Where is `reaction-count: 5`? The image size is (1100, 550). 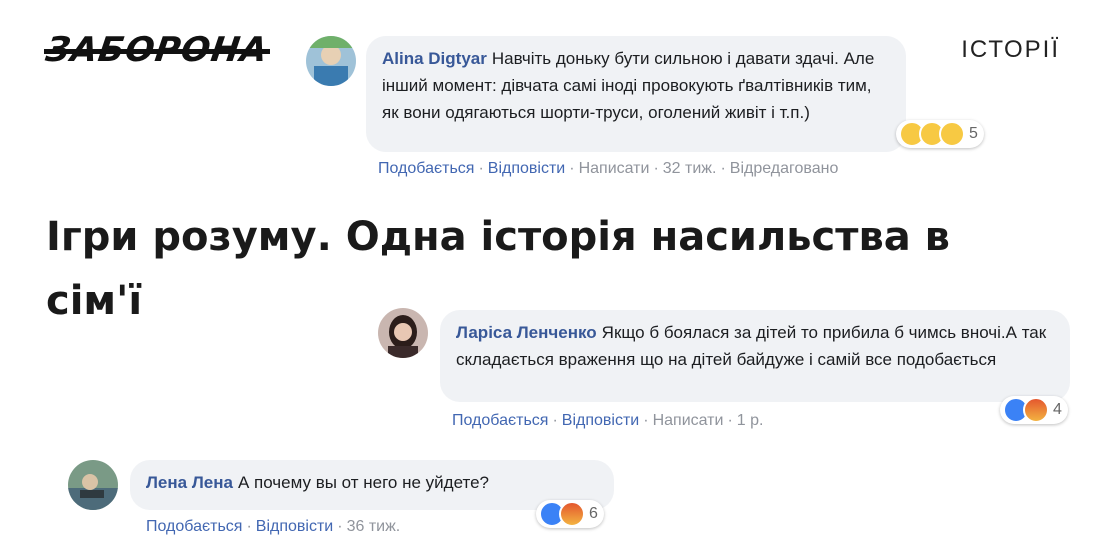 reaction-count: 5 is located at coordinates (973, 133).